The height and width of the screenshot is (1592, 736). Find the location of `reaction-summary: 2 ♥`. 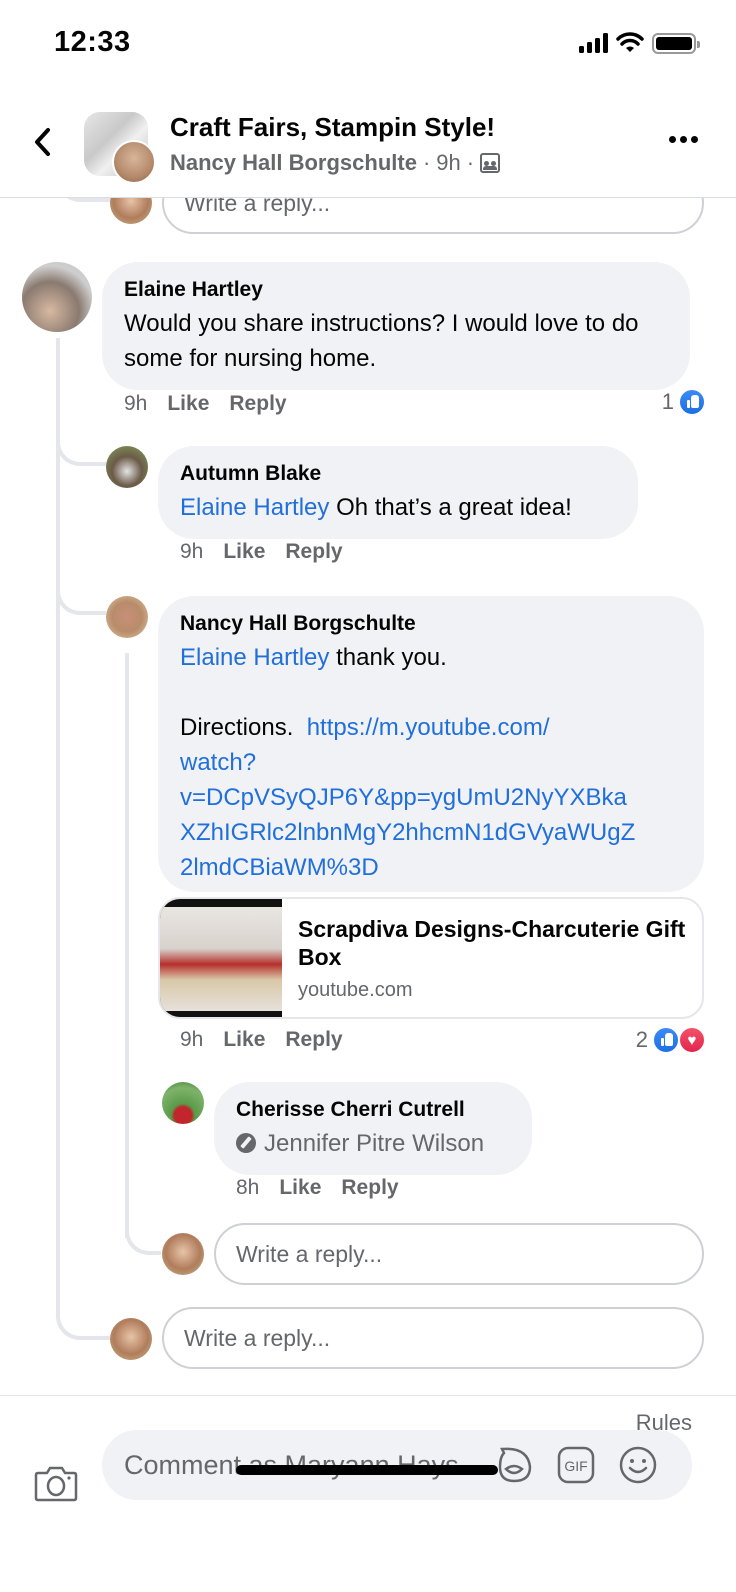

reaction-summary: 2 ♥ is located at coordinates (671, 1040).